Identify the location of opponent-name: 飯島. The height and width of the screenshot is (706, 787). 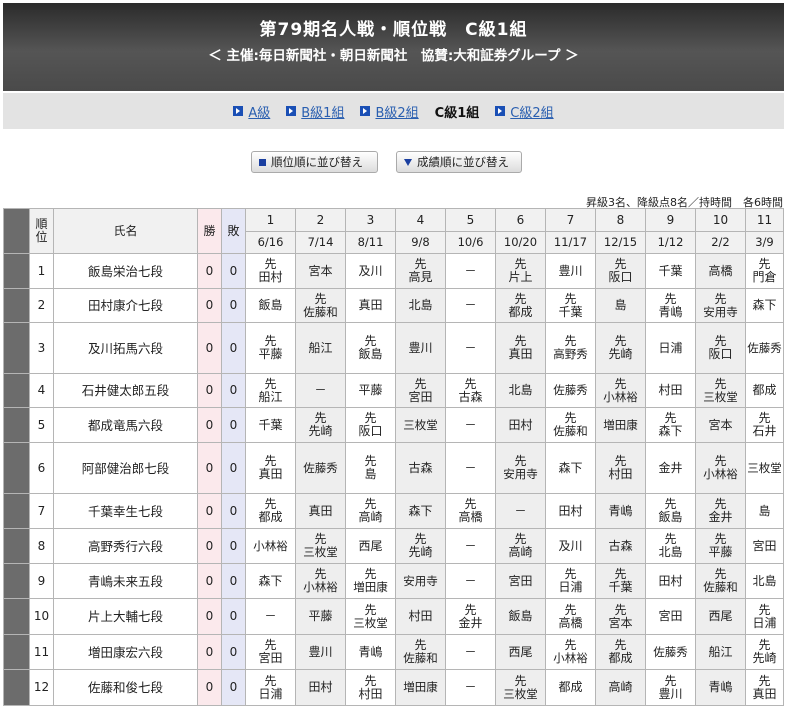
(370, 354).